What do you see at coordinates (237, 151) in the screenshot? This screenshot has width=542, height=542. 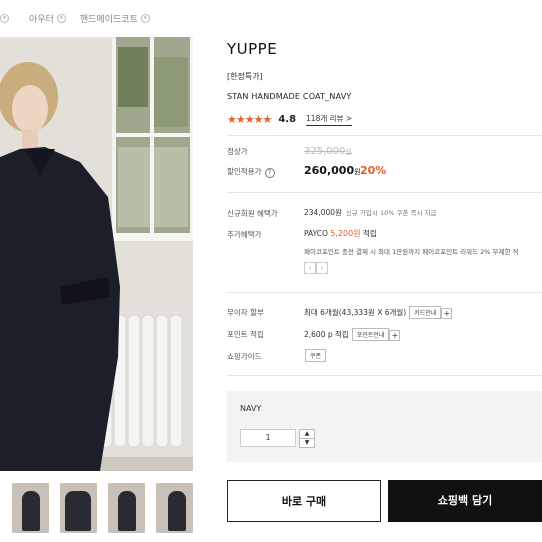 I see `original-price-label: 정상가` at bounding box center [237, 151].